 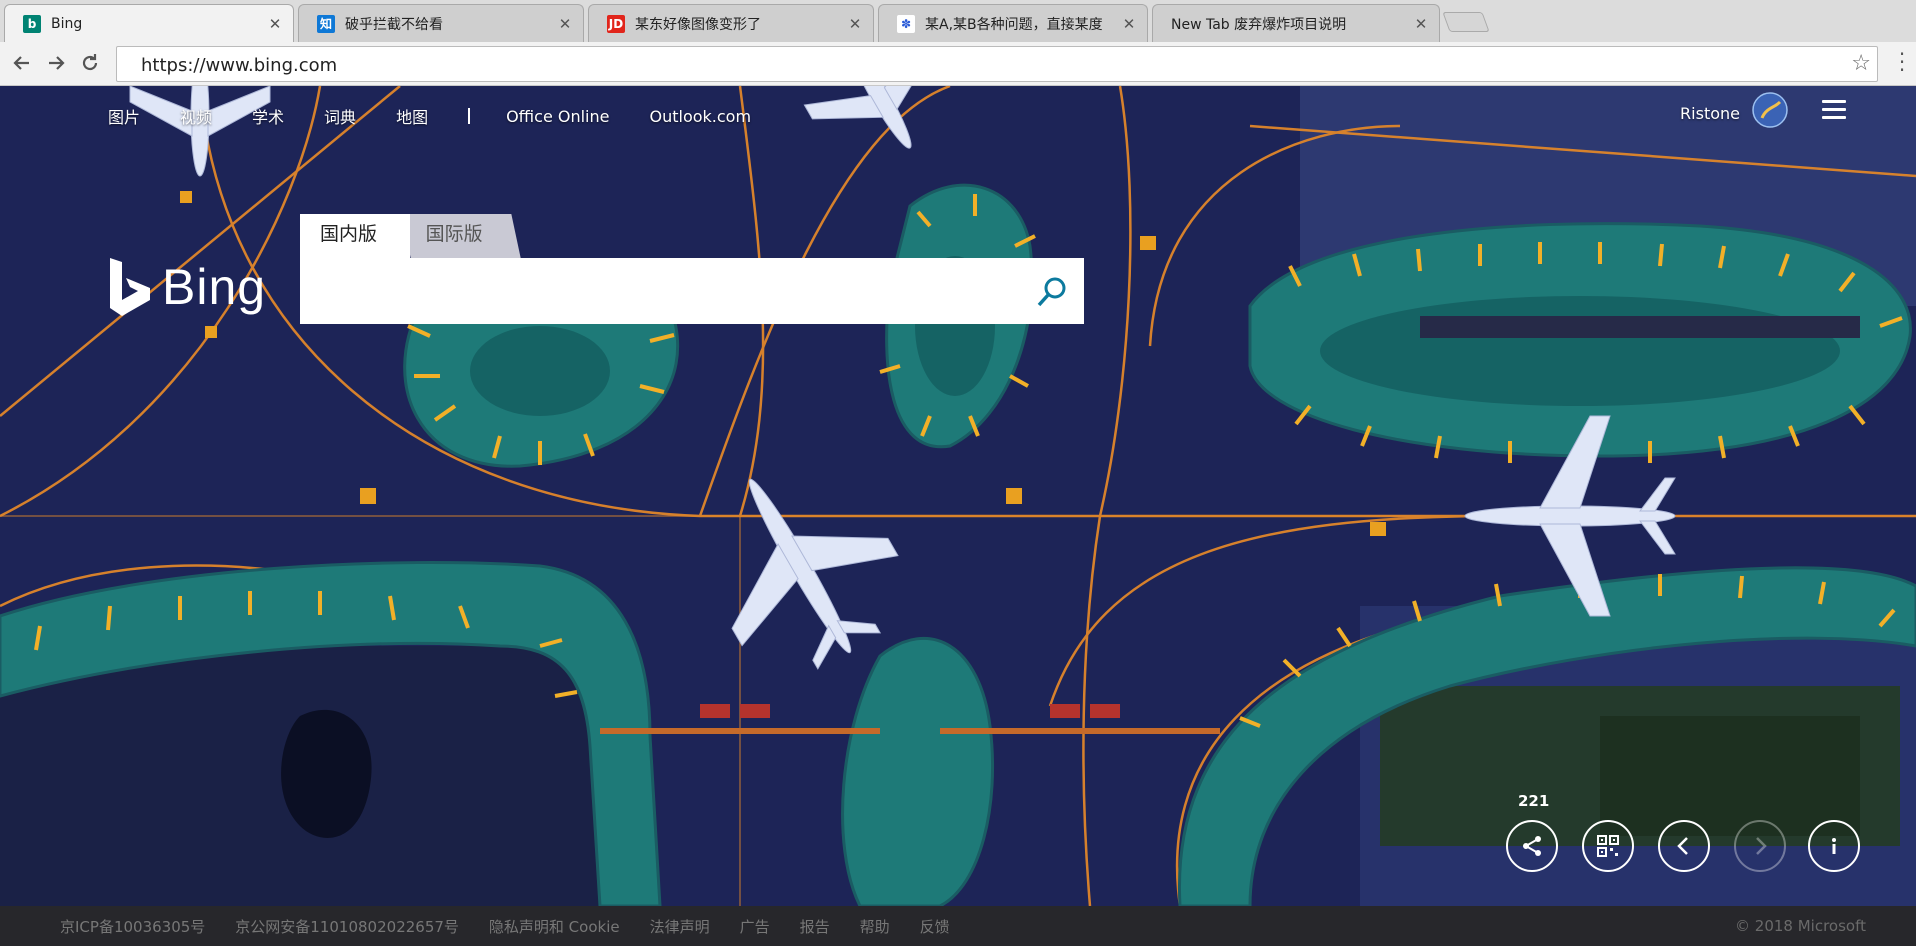 I want to click on tab-jd: JD 某东好像图像变形了 ✕, so click(x=731, y=23).